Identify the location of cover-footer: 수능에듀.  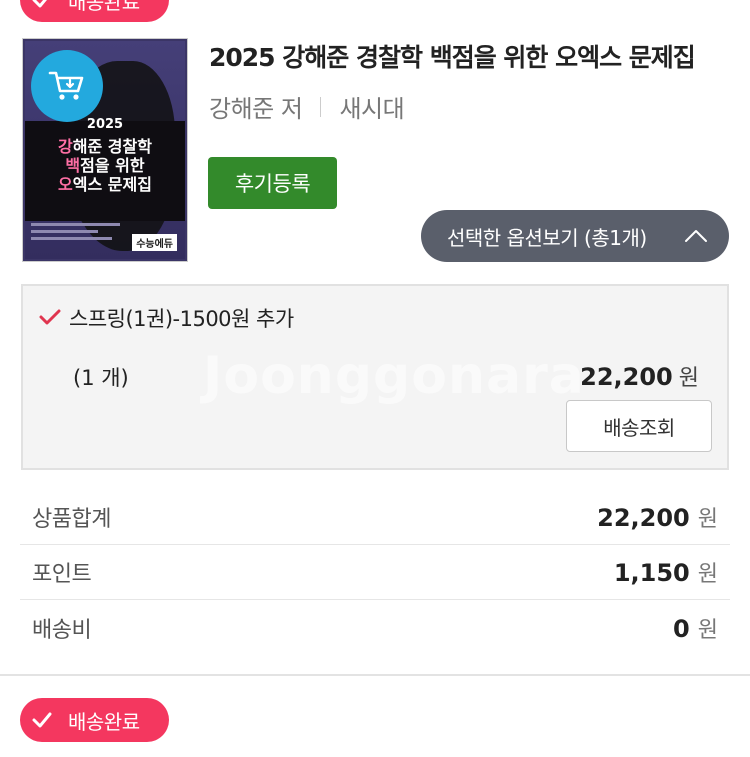
(105, 238).